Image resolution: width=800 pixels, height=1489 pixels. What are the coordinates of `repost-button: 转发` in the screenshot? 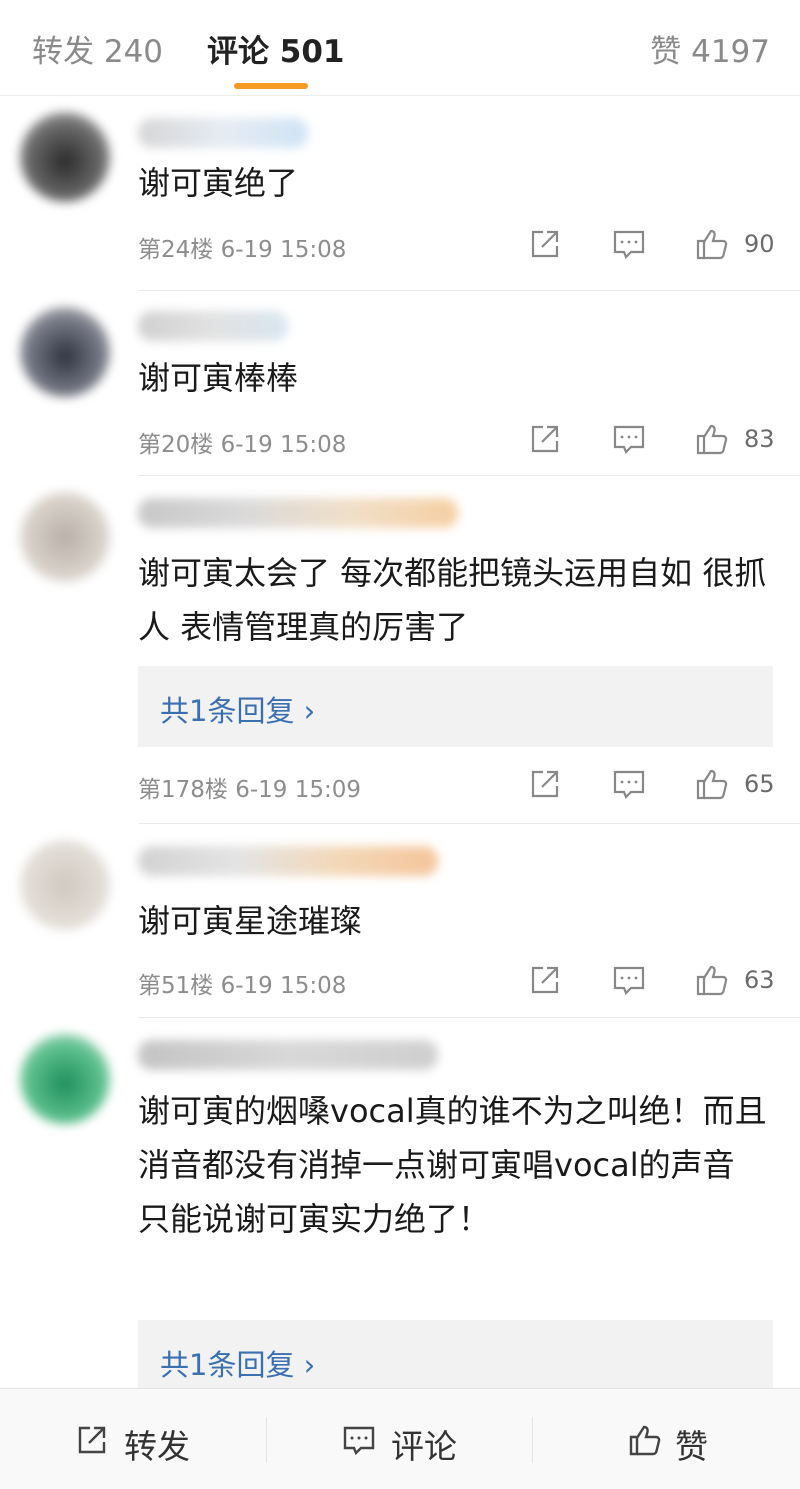 It's located at (133, 1439).